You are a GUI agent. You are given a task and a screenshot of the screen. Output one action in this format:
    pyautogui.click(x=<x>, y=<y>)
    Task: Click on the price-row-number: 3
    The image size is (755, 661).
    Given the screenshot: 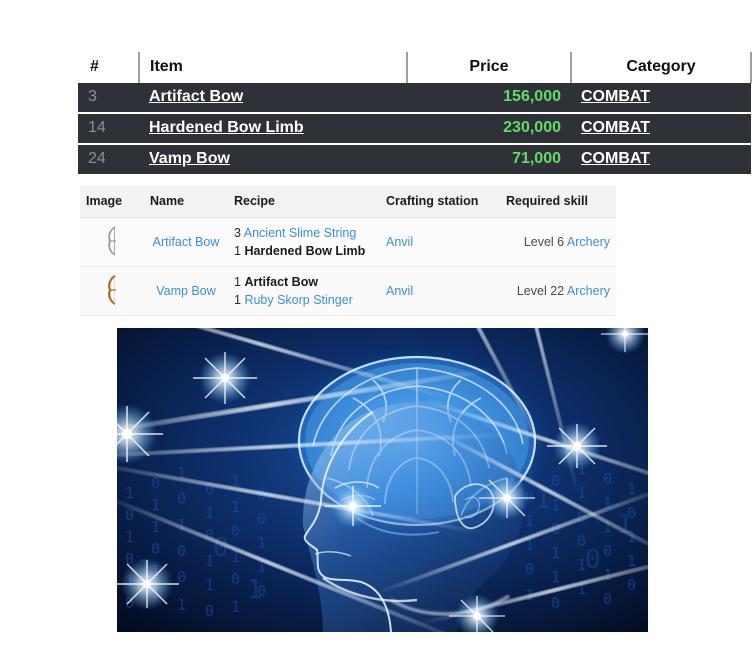 What is the action you would take?
    pyautogui.click(x=108, y=98)
    